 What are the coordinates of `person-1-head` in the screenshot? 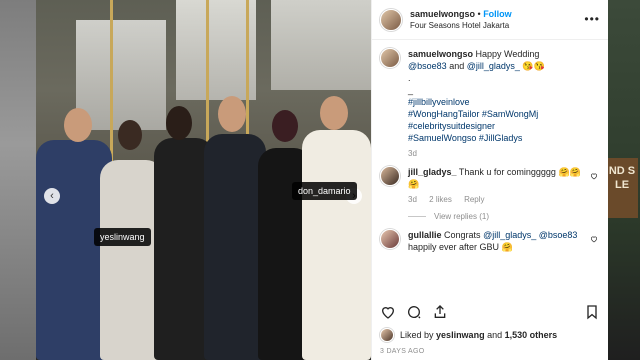 It's located at (78, 125).